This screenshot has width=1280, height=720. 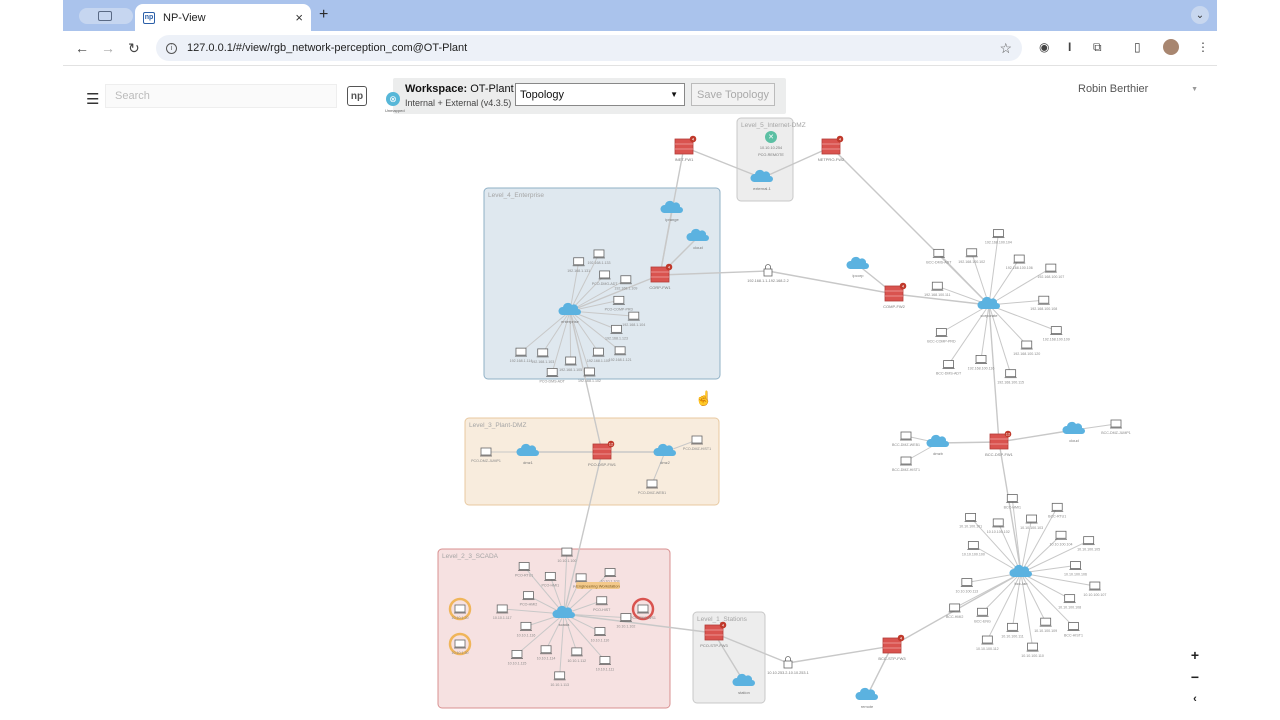 I want to click on host-node: BCC-DMZ-HIST1, so click(x=906, y=464).